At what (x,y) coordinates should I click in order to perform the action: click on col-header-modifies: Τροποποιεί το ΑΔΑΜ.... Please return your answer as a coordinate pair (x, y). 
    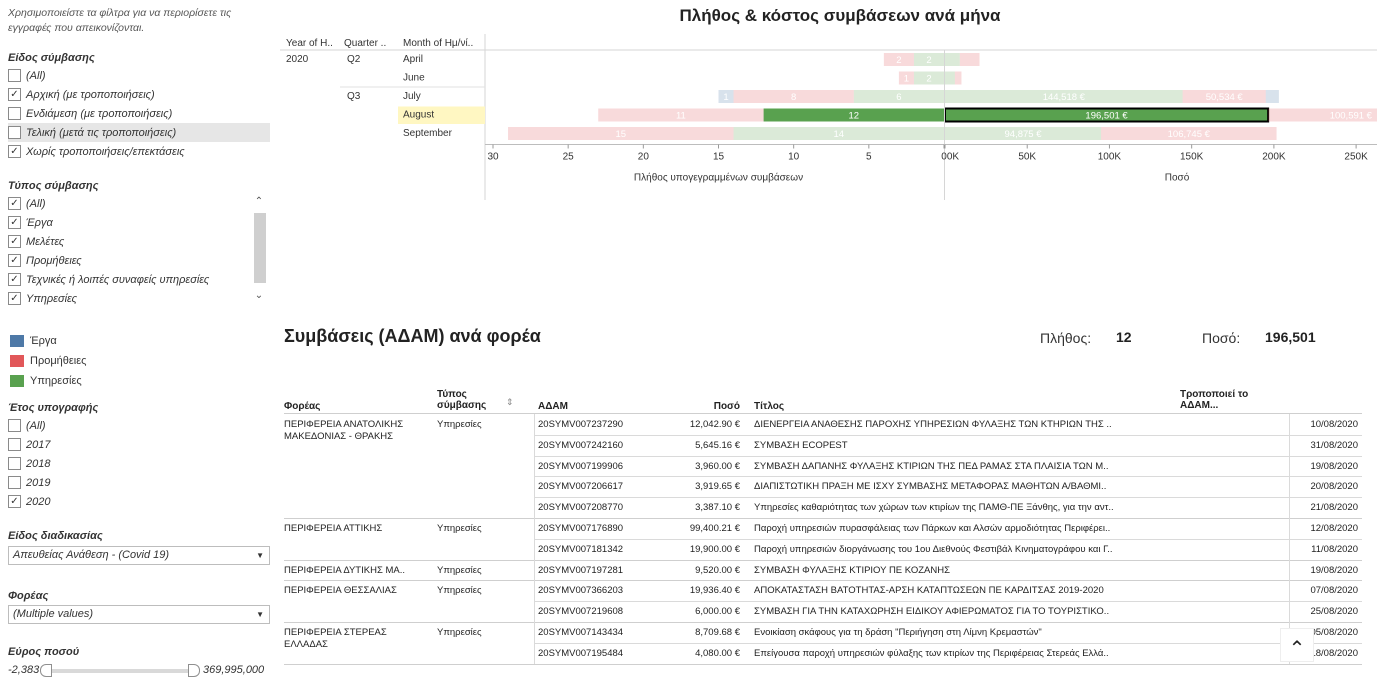
    Looking at the image, I should click on (1230, 400).